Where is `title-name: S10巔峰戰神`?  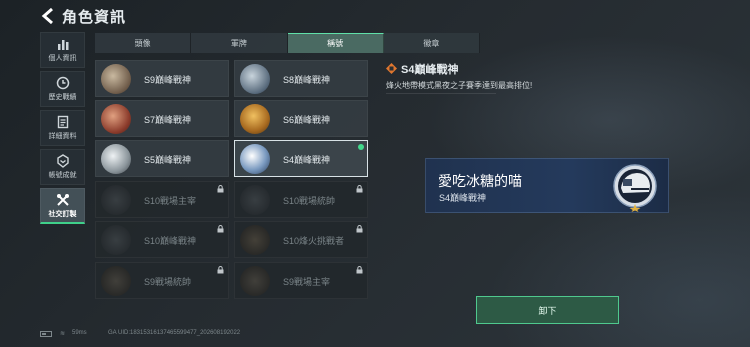
title-name: S10巔峰戰神 is located at coordinates (170, 241).